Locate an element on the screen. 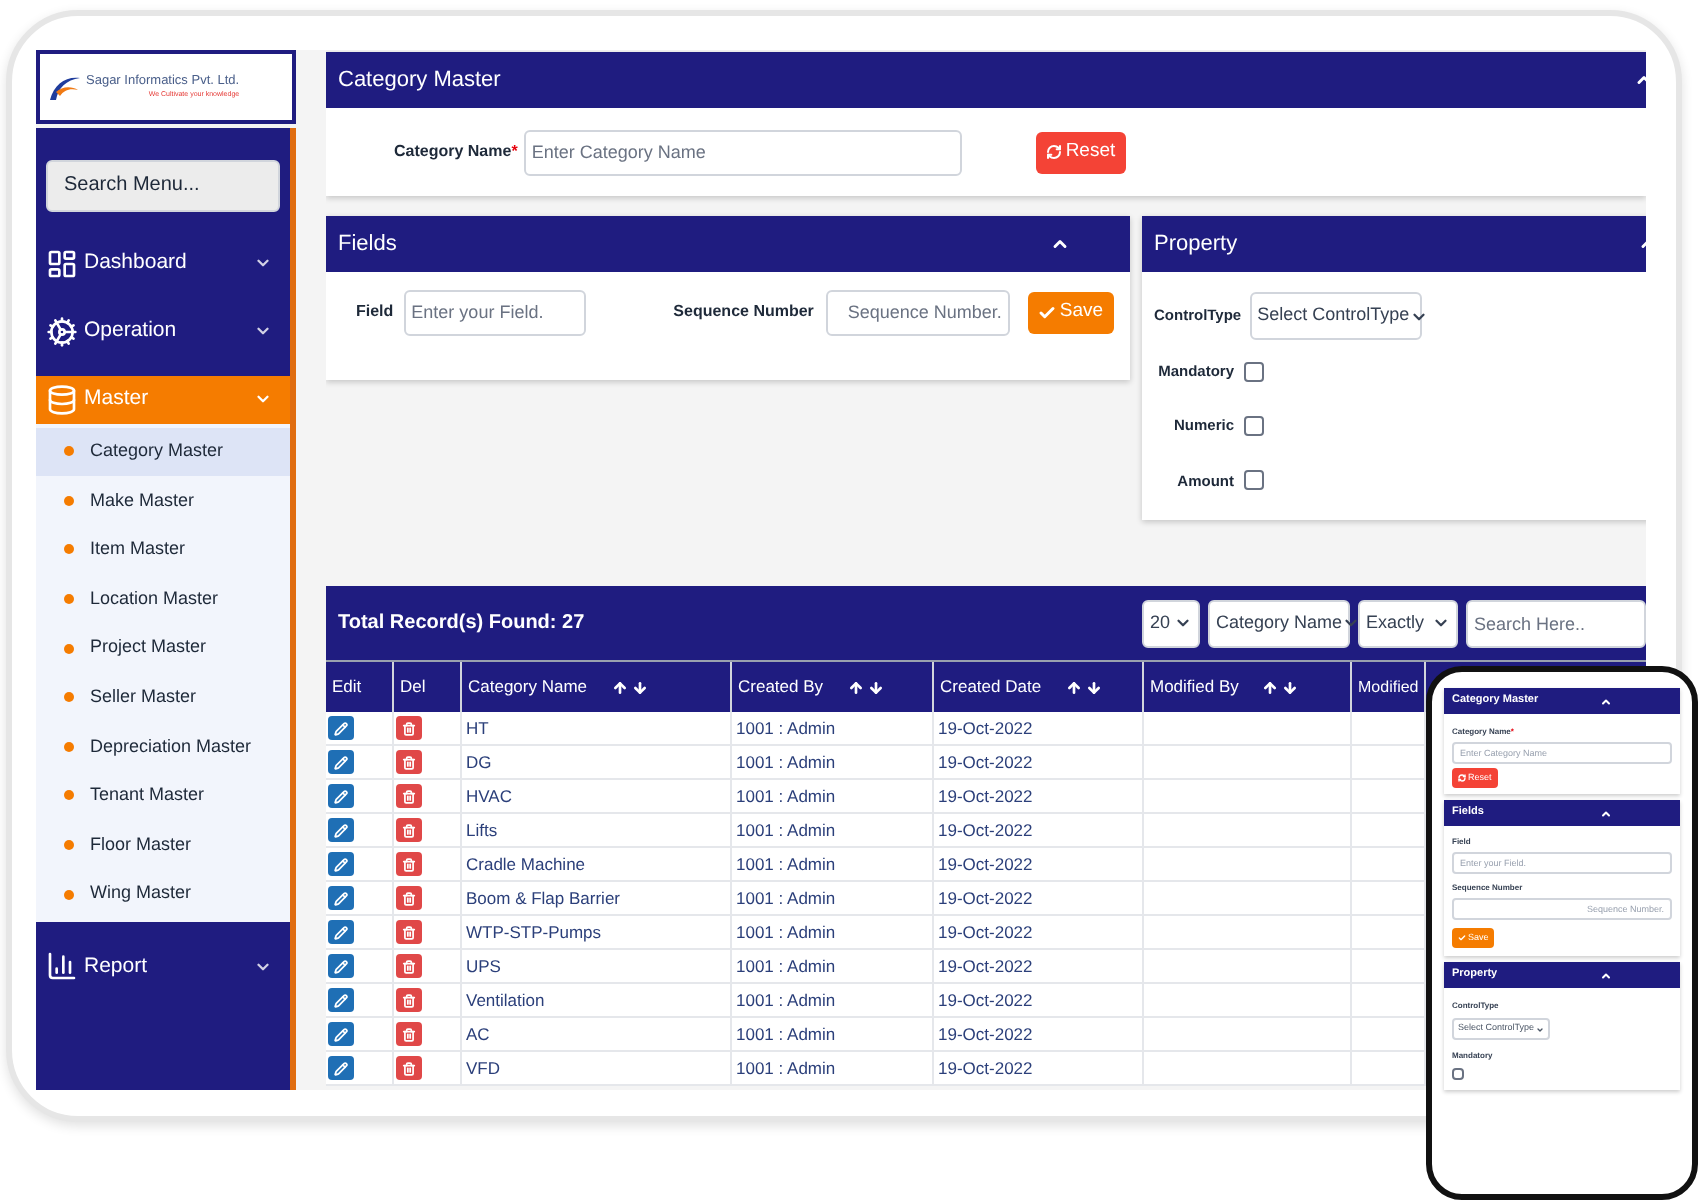 The height and width of the screenshot is (1200, 1700). submenu-item: Depreciation Master is located at coordinates (163, 747).